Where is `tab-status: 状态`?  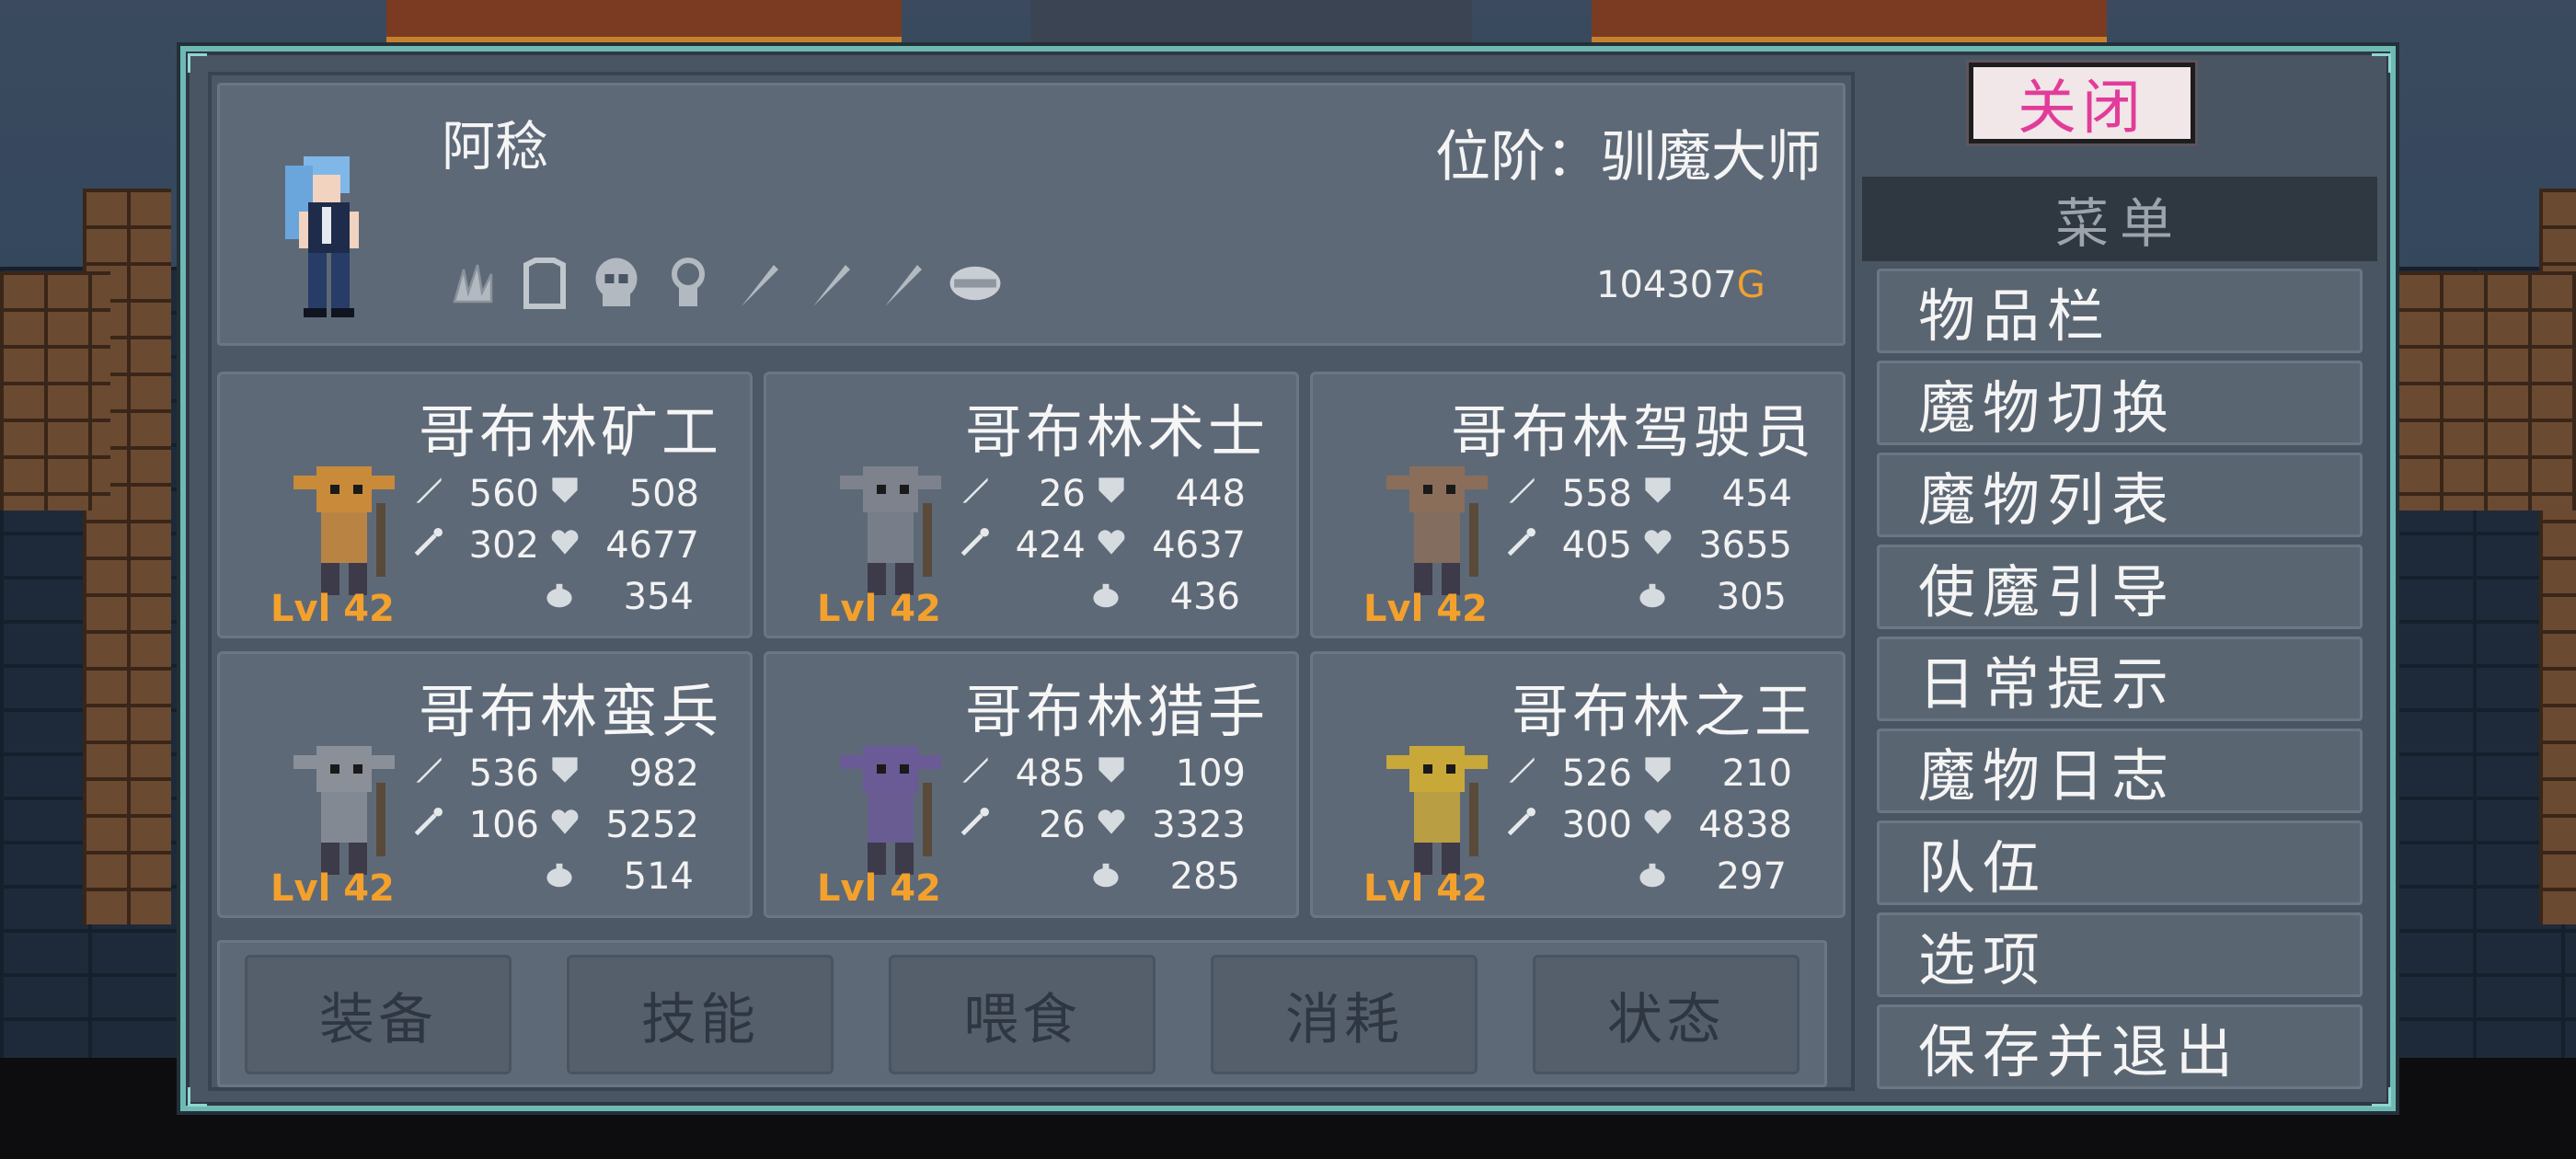
tab-status: 状态 is located at coordinates (1666, 1014).